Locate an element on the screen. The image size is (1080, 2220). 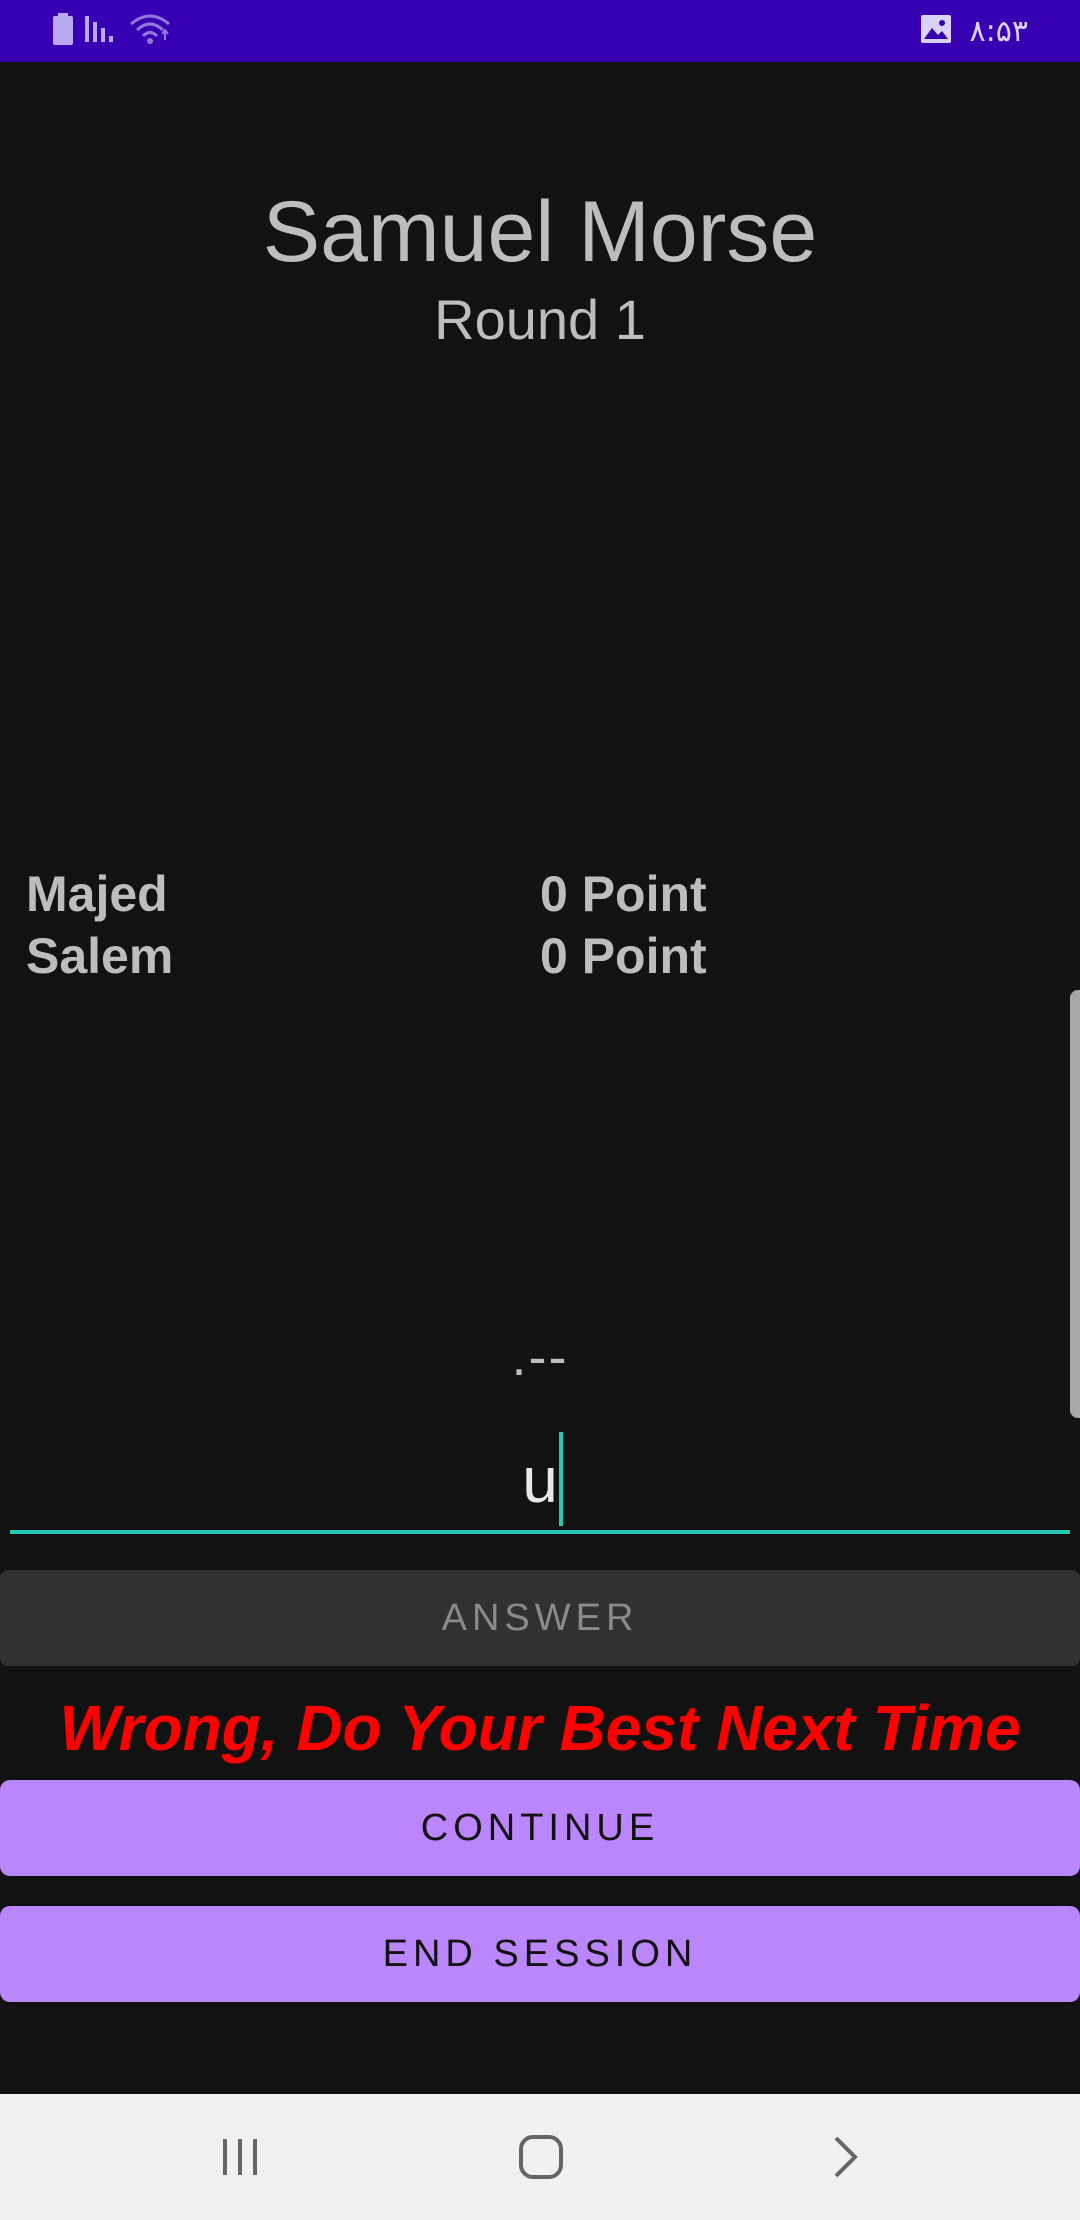
signal-icon is located at coordinates (101, 31).